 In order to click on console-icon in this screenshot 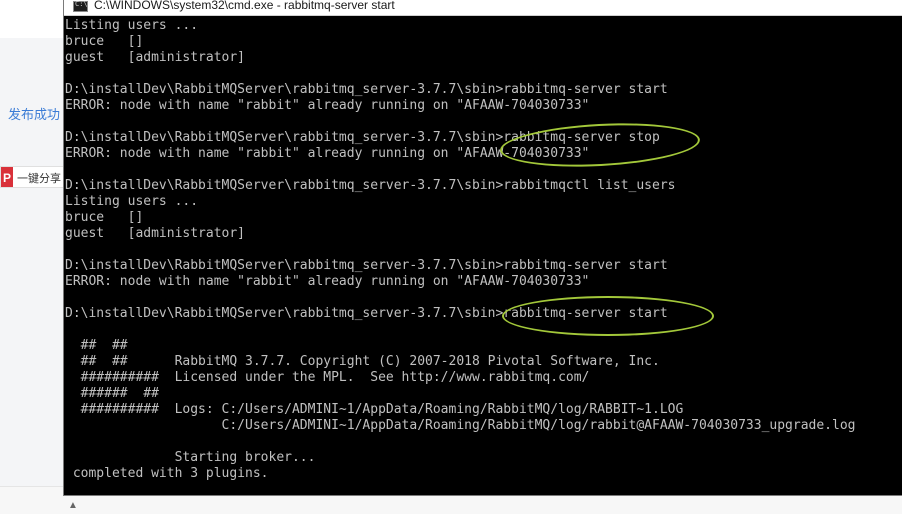, I will do `click(80, 6)`.